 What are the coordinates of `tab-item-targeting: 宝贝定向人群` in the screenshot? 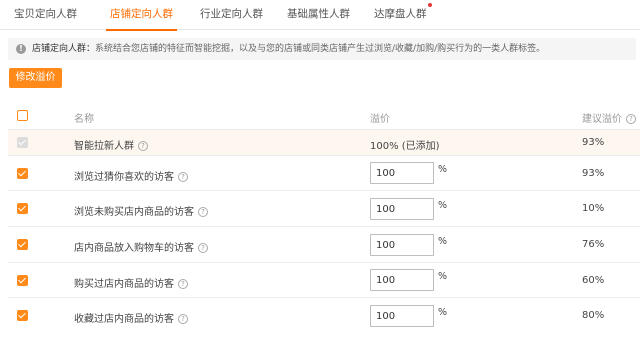 It's located at (45, 15).